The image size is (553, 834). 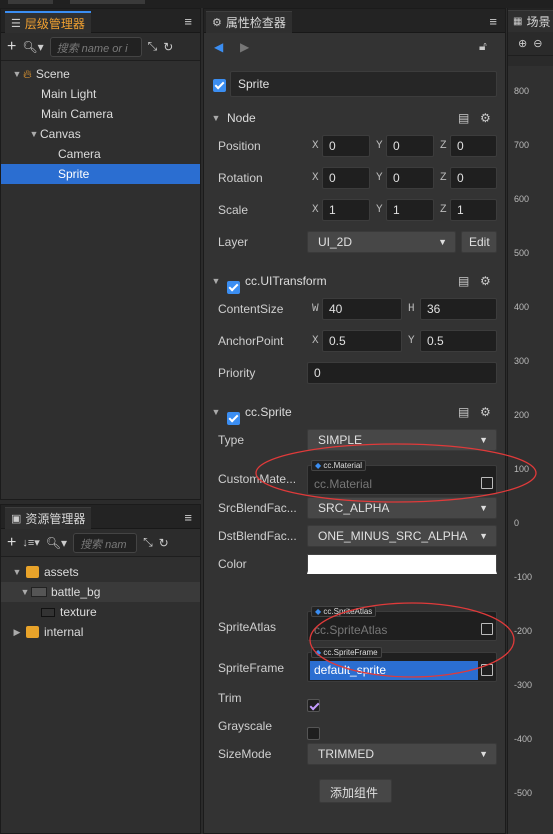 What do you see at coordinates (363, 84) in the screenshot?
I see `node-name-input: Sprite` at bounding box center [363, 84].